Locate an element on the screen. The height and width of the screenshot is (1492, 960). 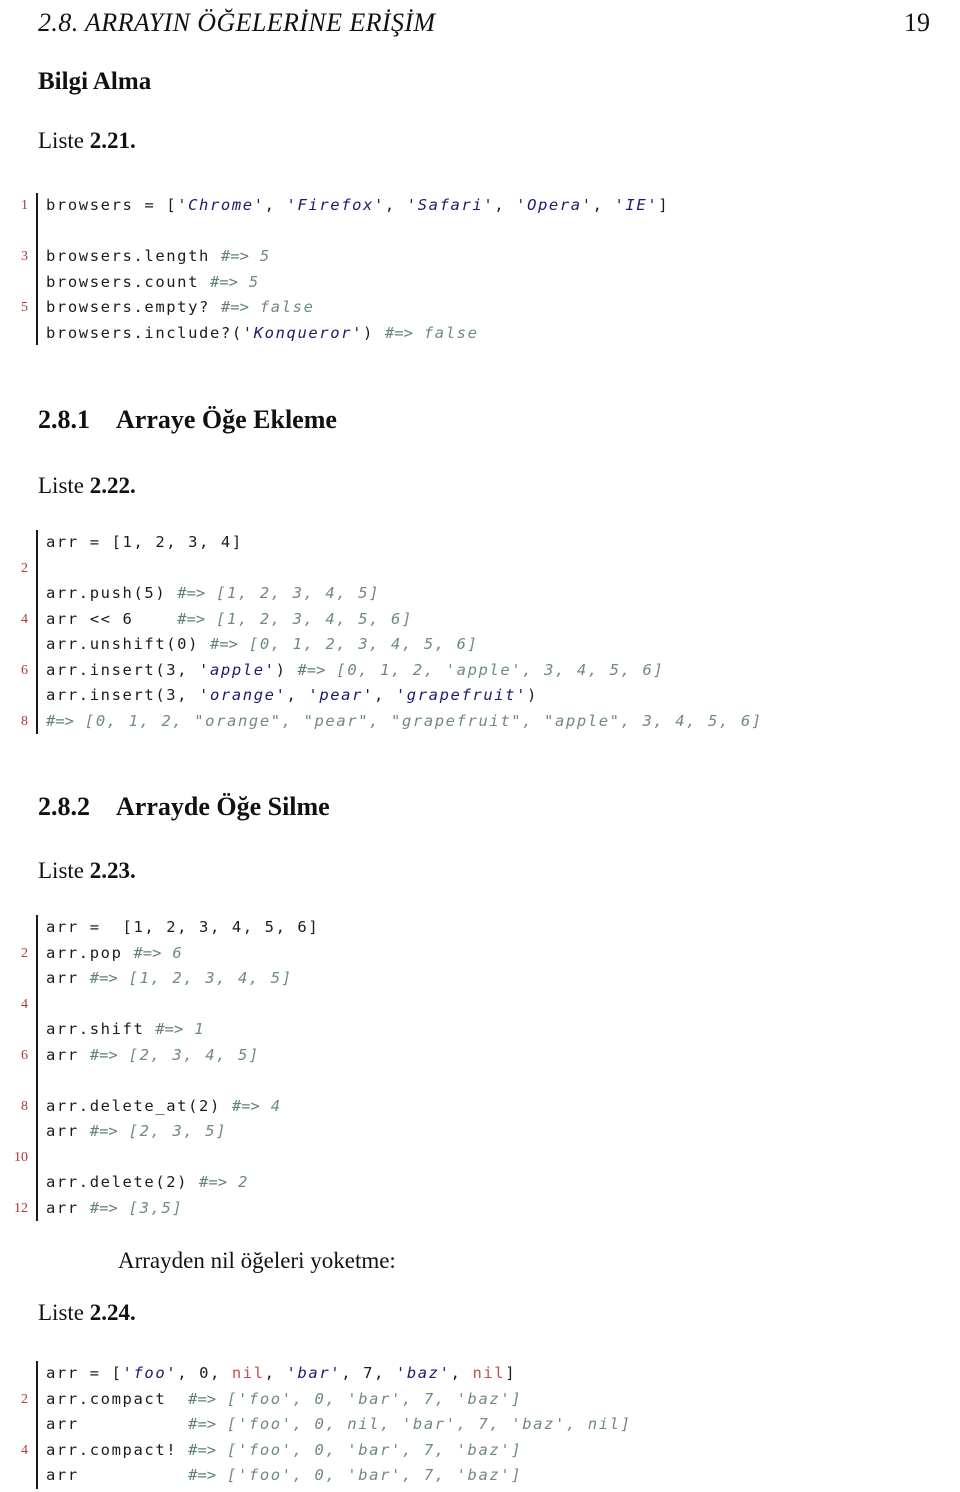
code-line-number: 2 is located at coordinates (24, 568).